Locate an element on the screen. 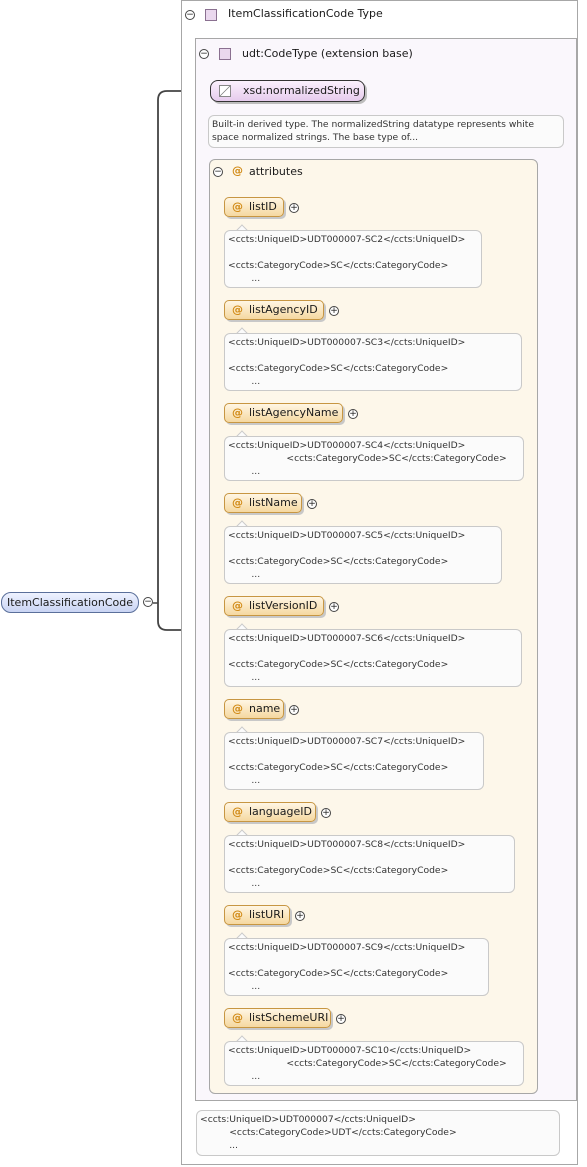  attribute-name: listAgencyID is located at coordinates (283, 309).